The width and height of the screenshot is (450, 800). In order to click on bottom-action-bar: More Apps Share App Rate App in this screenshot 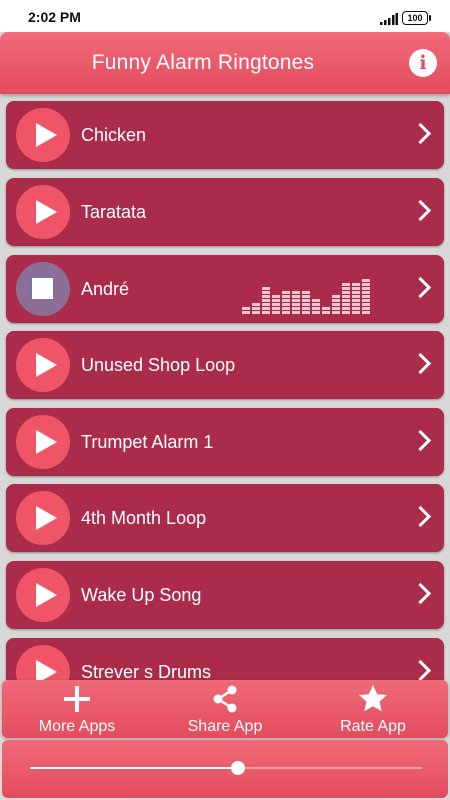, I will do `click(225, 709)`.